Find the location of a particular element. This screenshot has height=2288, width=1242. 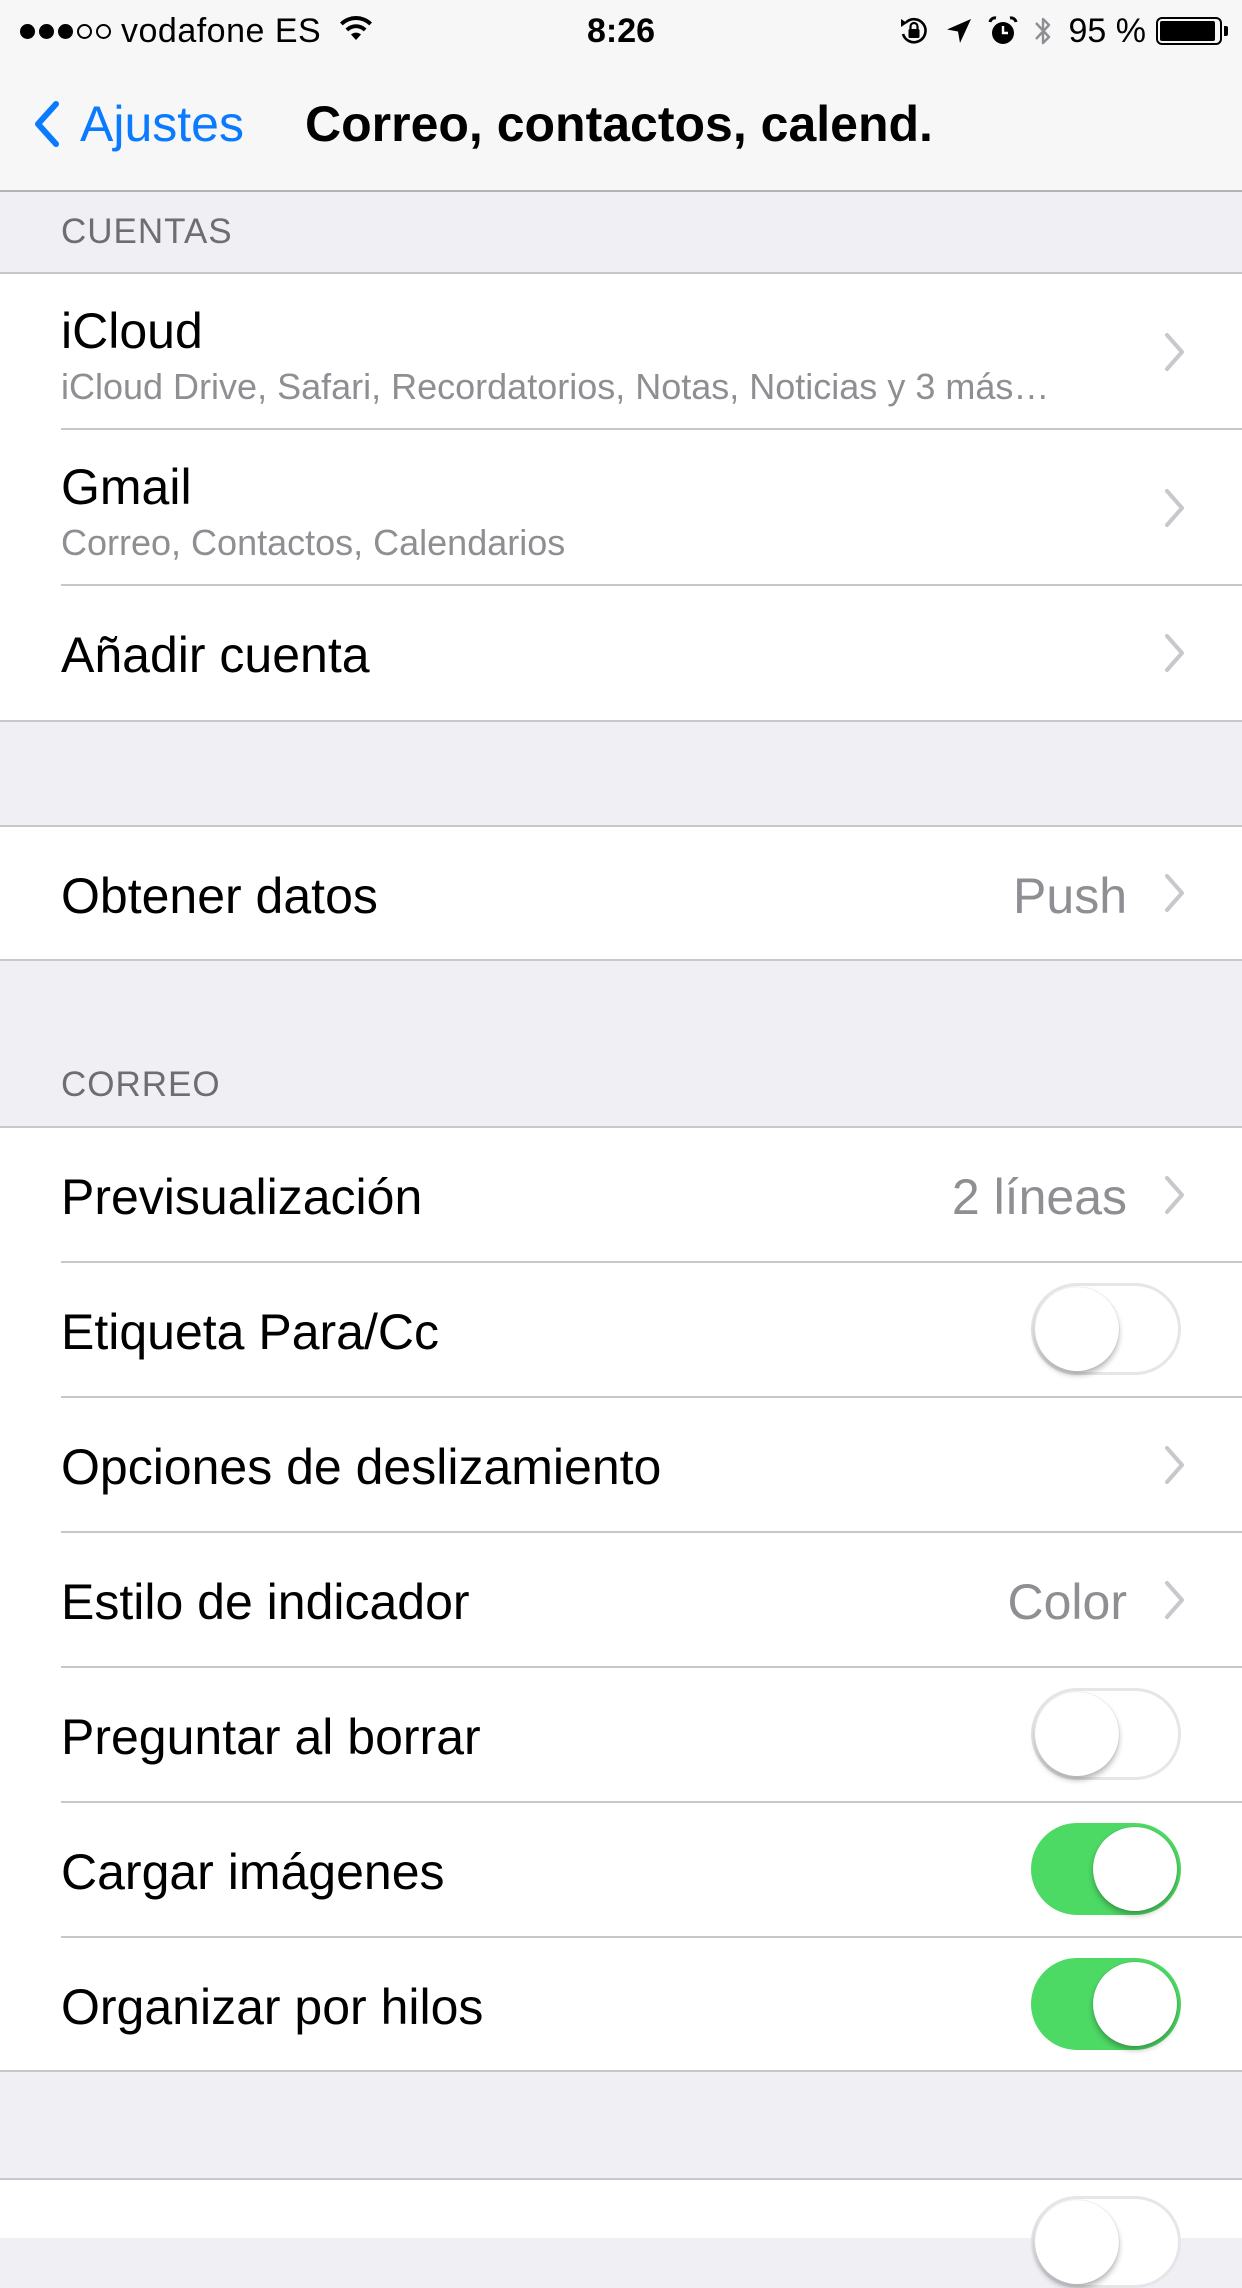

battery-icon is located at coordinates (1189, 31).